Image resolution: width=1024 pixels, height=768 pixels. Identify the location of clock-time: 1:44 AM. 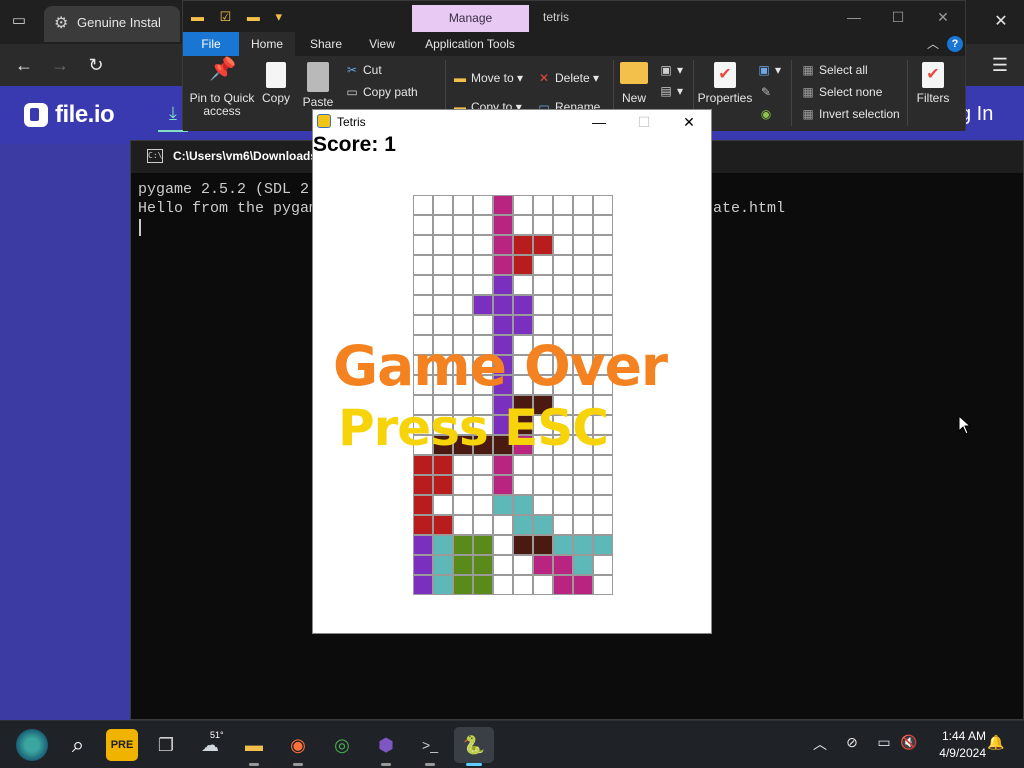
(961, 736).